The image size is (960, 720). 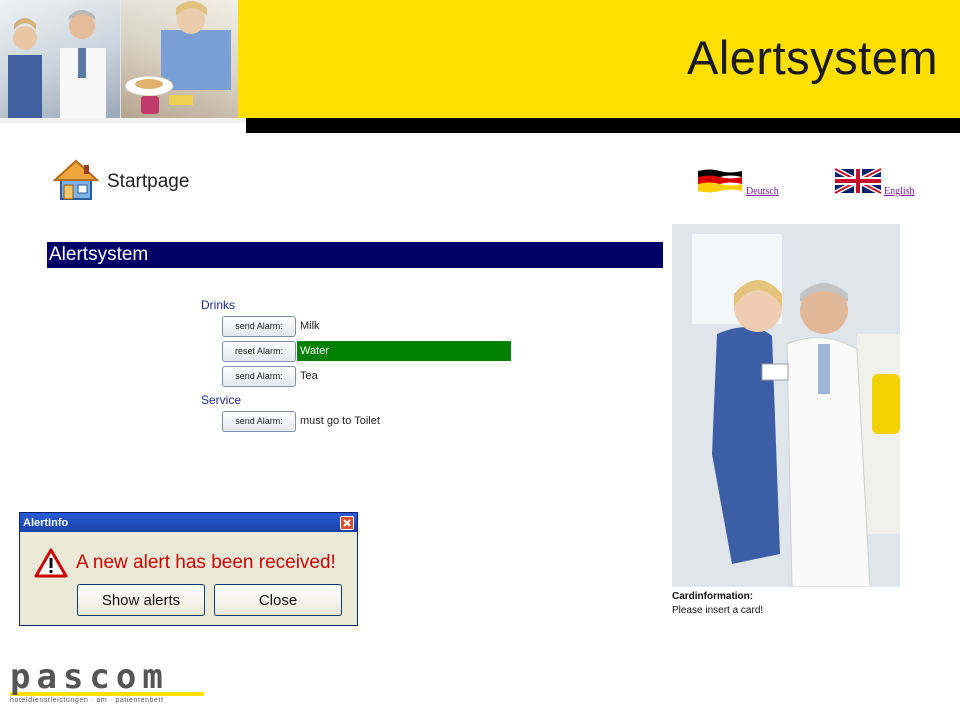 I want to click on close-icon, so click(x=347, y=522).